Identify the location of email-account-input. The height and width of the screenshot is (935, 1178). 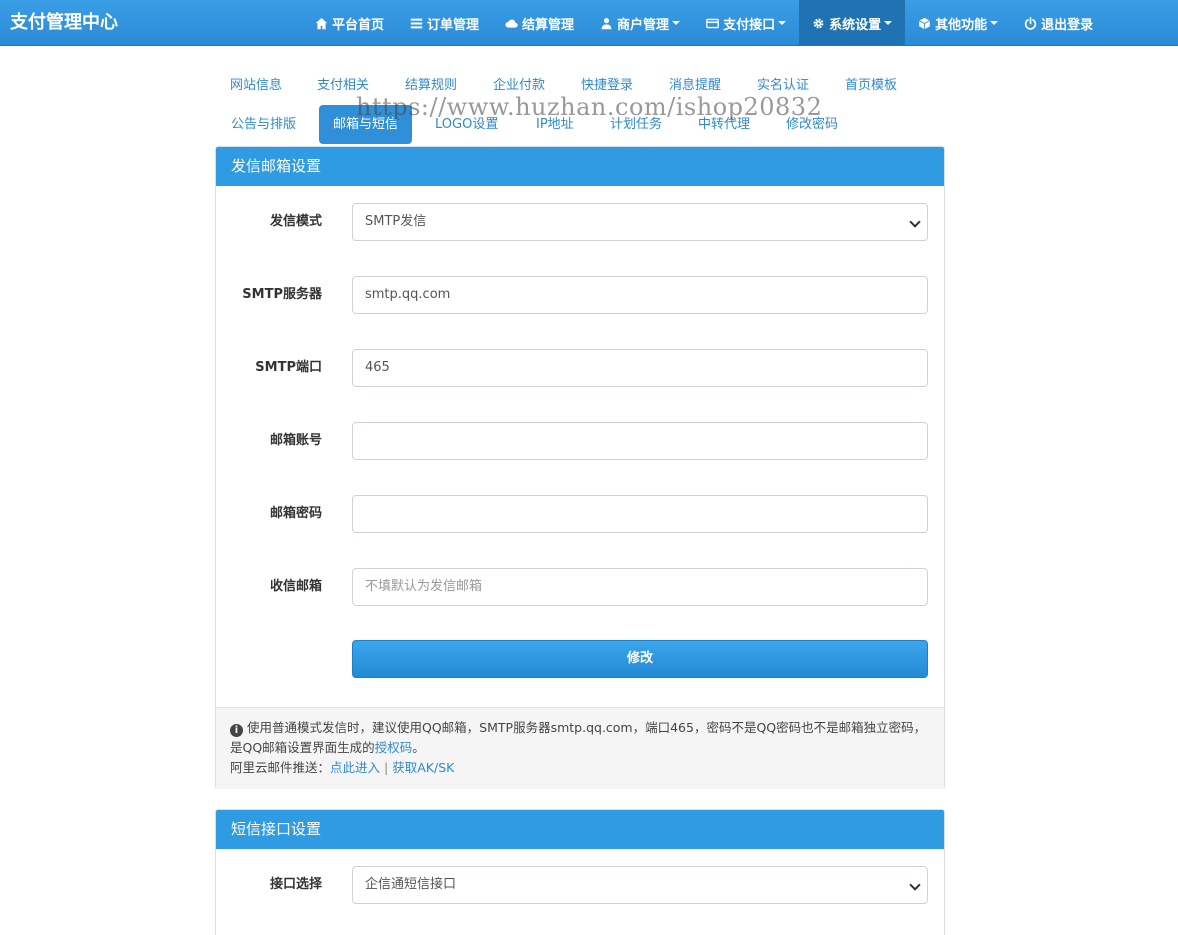
(640, 441).